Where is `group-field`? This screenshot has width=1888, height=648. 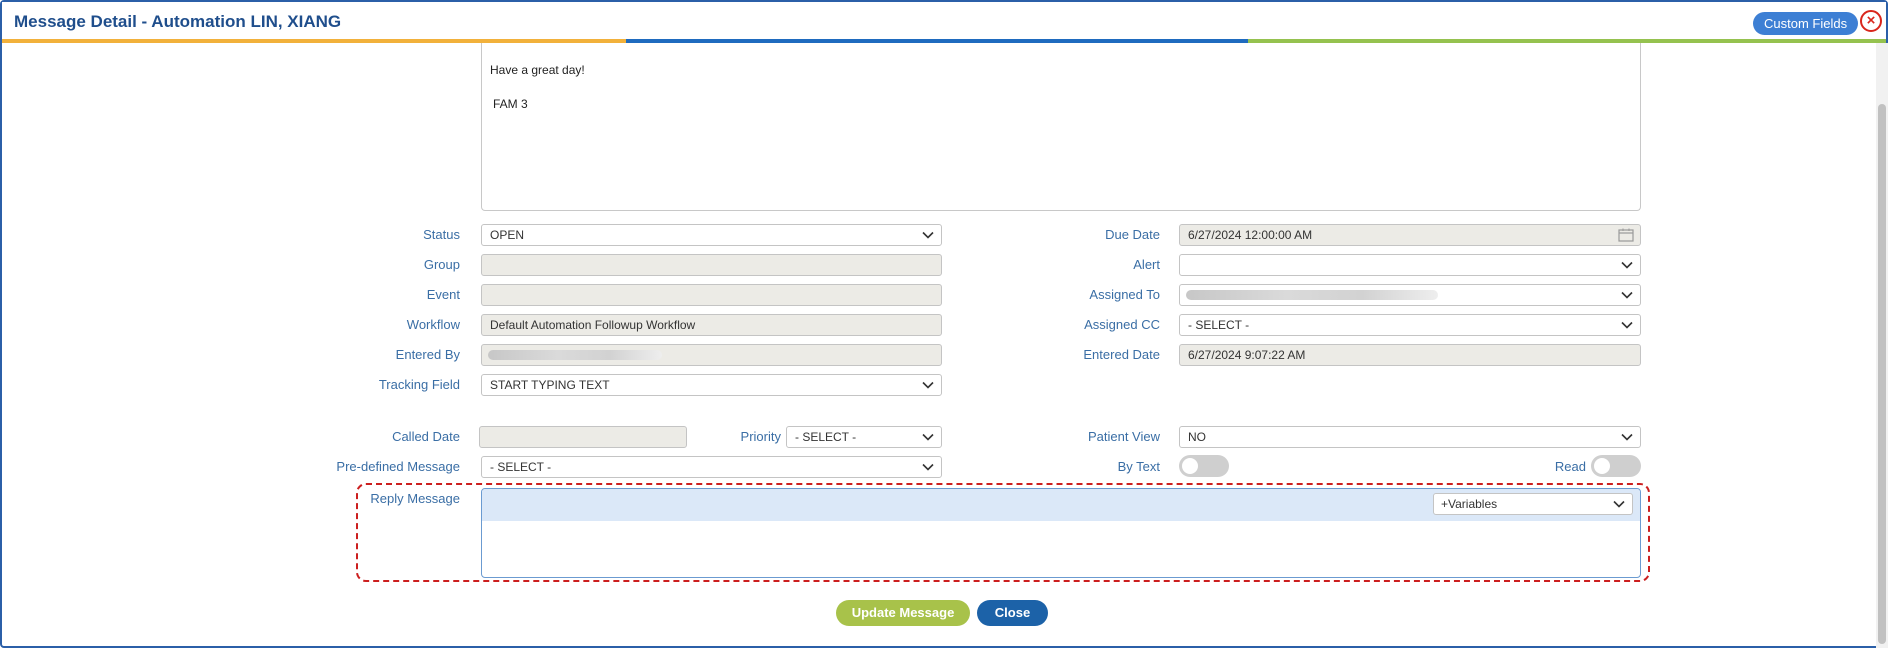
group-field is located at coordinates (711, 265).